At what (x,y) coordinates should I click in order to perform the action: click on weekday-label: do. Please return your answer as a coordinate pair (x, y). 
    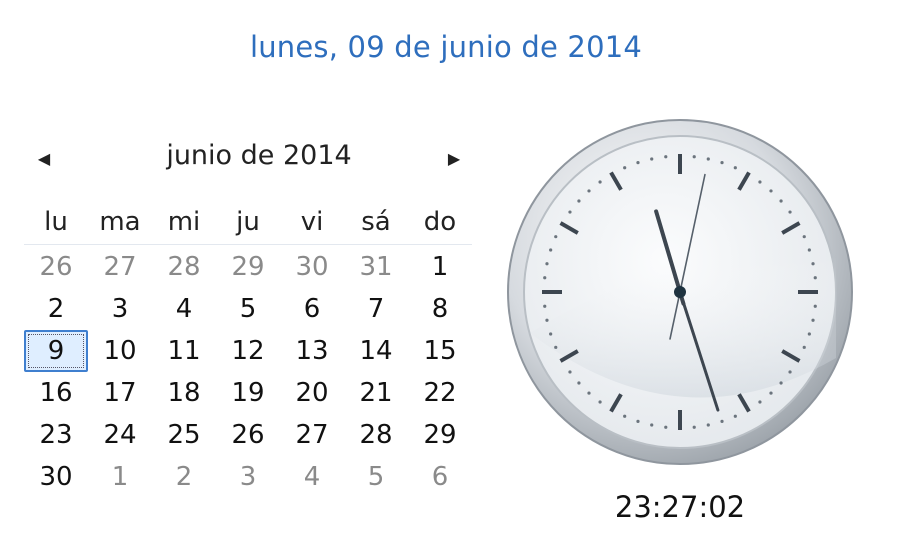
    Looking at the image, I should click on (440, 222).